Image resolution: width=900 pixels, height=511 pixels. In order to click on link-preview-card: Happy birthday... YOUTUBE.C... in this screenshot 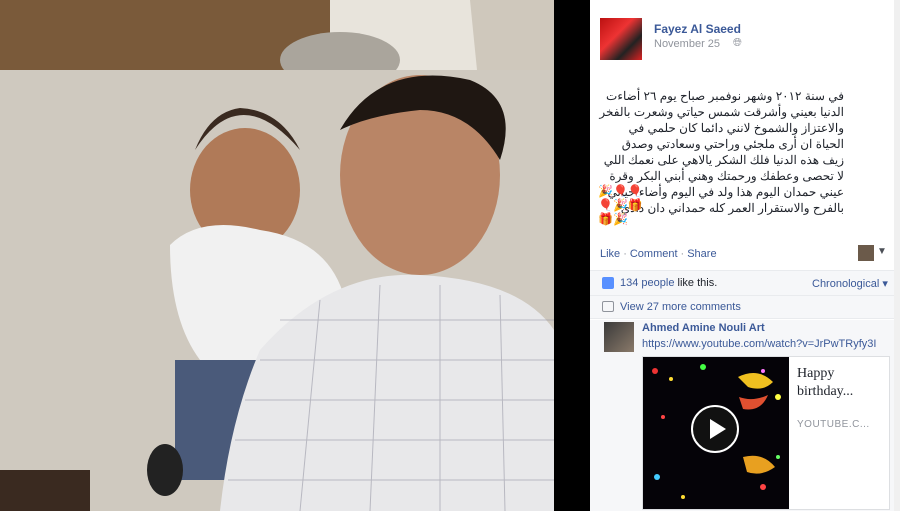, I will do `click(766, 433)`.